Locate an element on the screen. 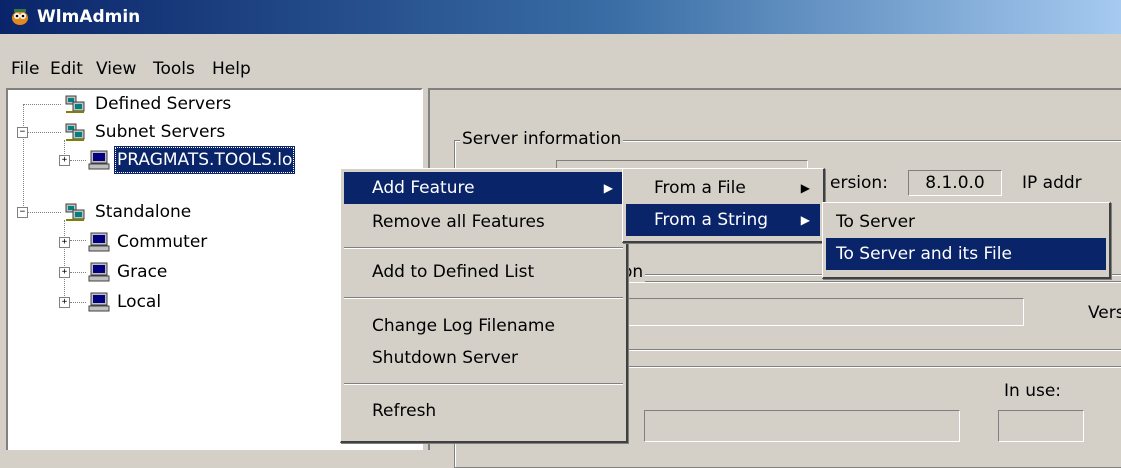 The width and height of the screenshot is (1121, 468). menu-item-to-server: To Server is located at coordinates (966, 222).